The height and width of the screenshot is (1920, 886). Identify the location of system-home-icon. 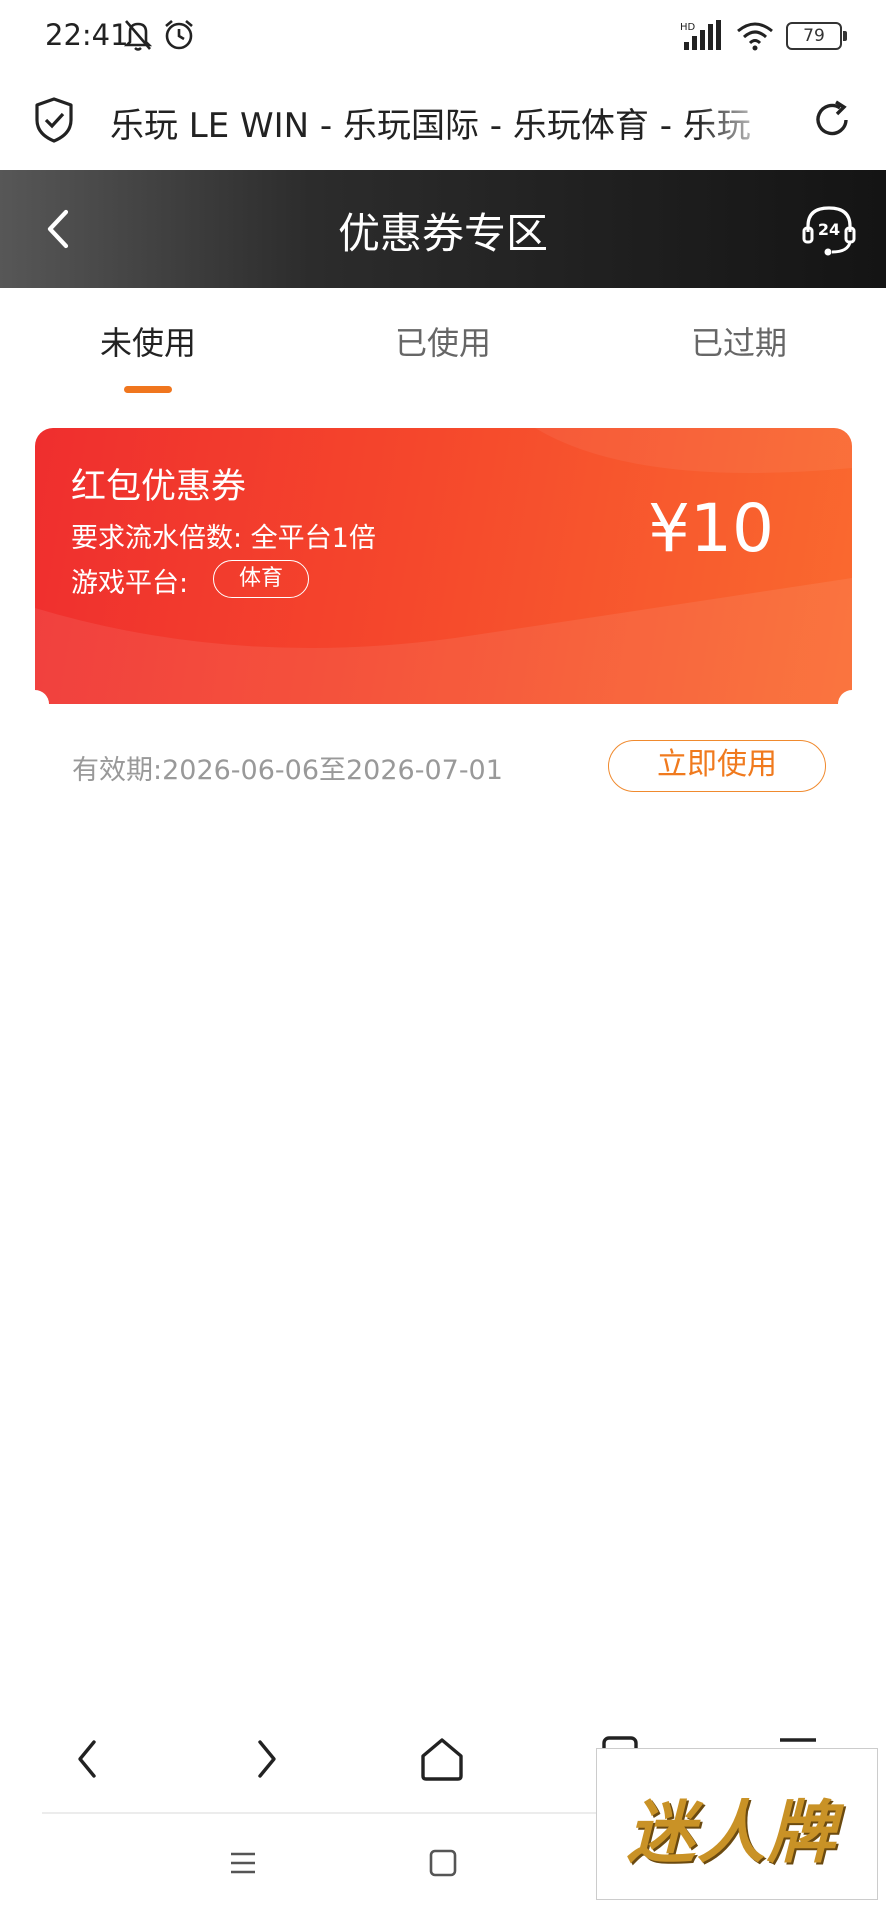
(443, 1863).